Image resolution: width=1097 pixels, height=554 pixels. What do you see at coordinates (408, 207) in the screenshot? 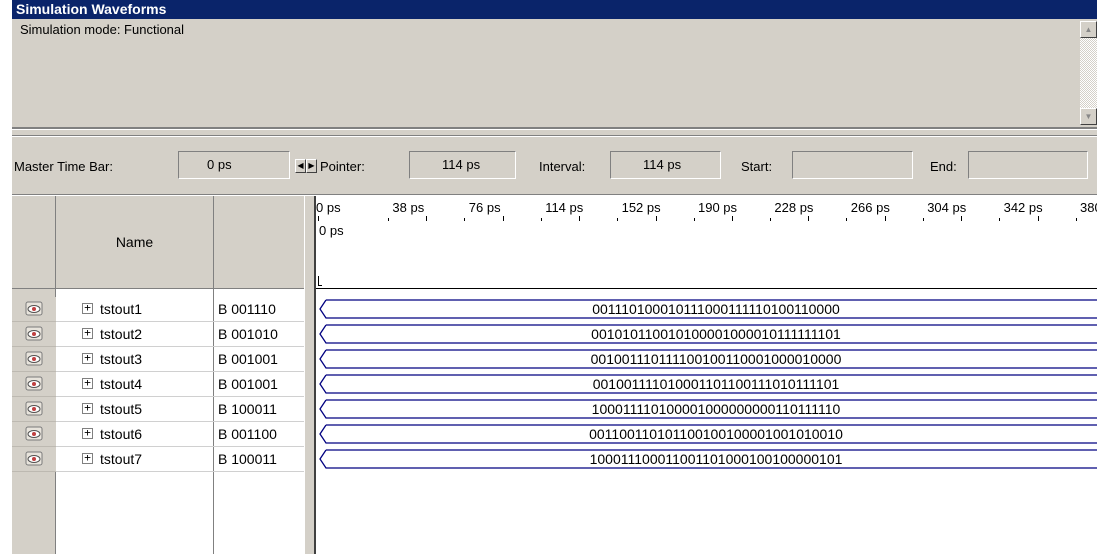
I see `ruler-tick-label: 38 ps` at bounding box center [408, 207].